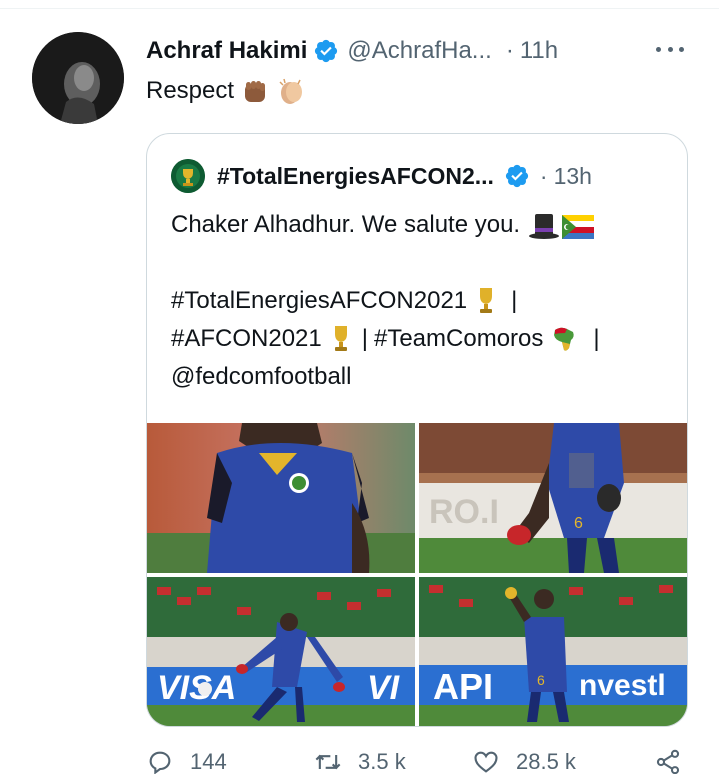 The image size is (719, 774). Describe the element at coordinates (486, 762) in the screenshot. I see `heart-icon` at that location.